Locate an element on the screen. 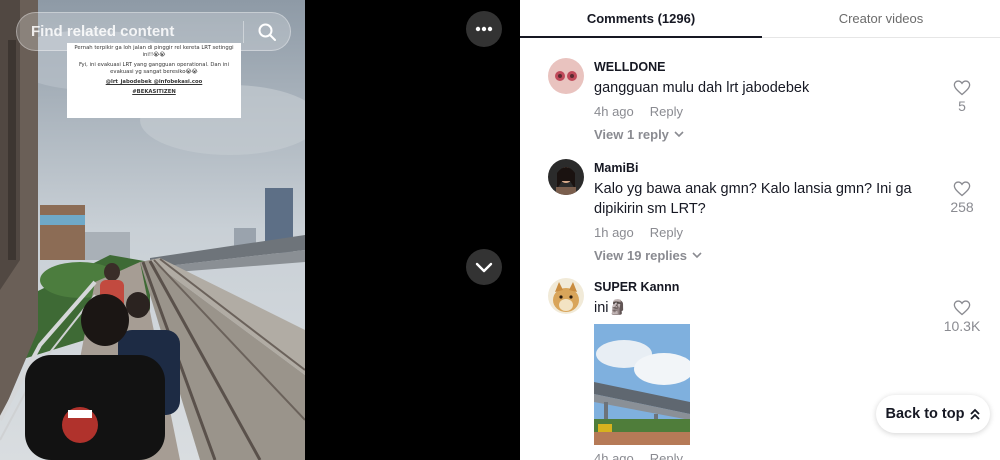 This screenshot has height=460, width=1000. view-replies-label: View 19 replies is located at coordinates (640, 255).